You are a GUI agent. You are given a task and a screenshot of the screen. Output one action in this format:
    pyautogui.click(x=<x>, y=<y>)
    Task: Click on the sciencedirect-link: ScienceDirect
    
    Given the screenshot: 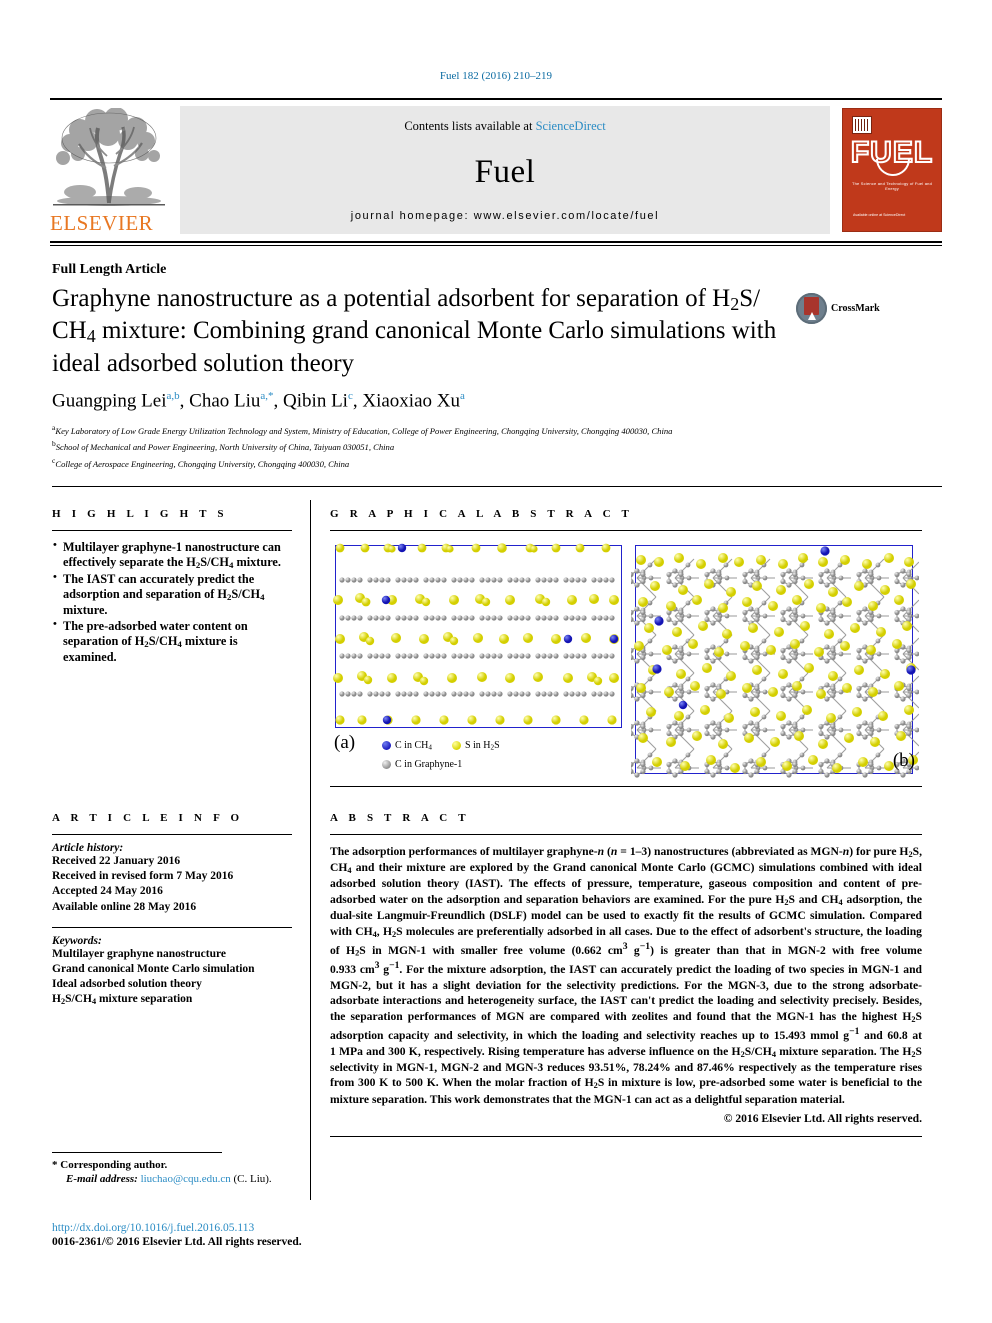 What is the action you would take?
    pyautogui.click(x=571, y=126)
    